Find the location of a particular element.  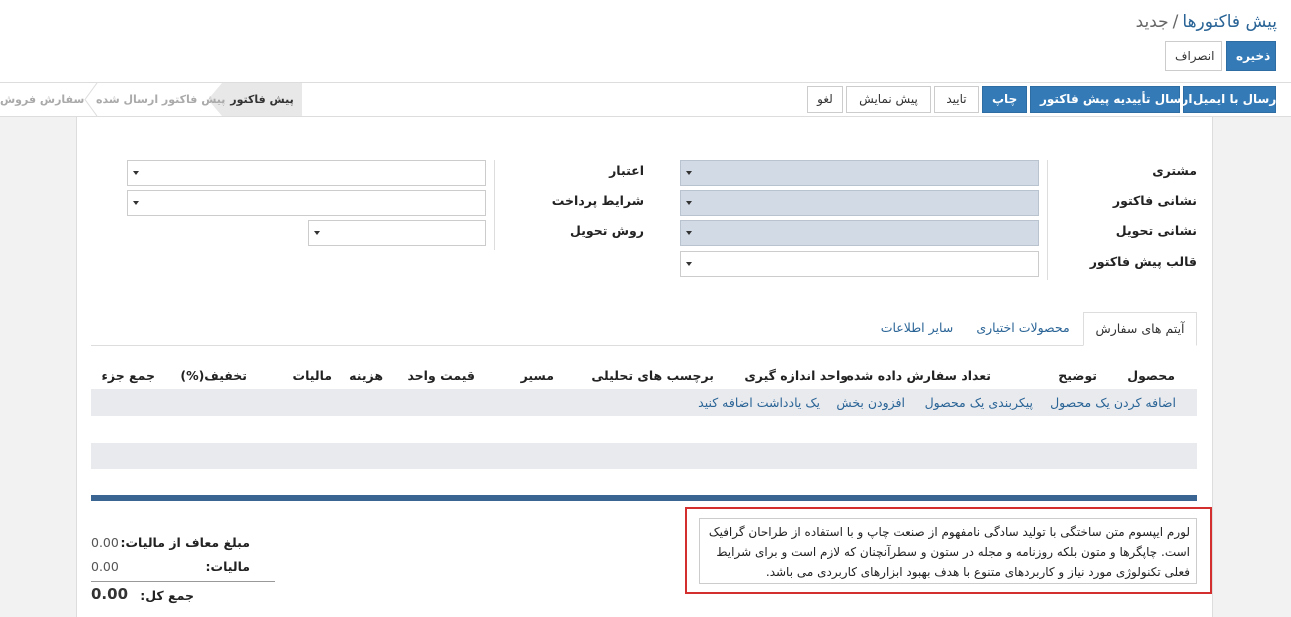

send-proforma-button: ارسال تأییدیه پیش فاکتور is located at coordinates (1111, 99).